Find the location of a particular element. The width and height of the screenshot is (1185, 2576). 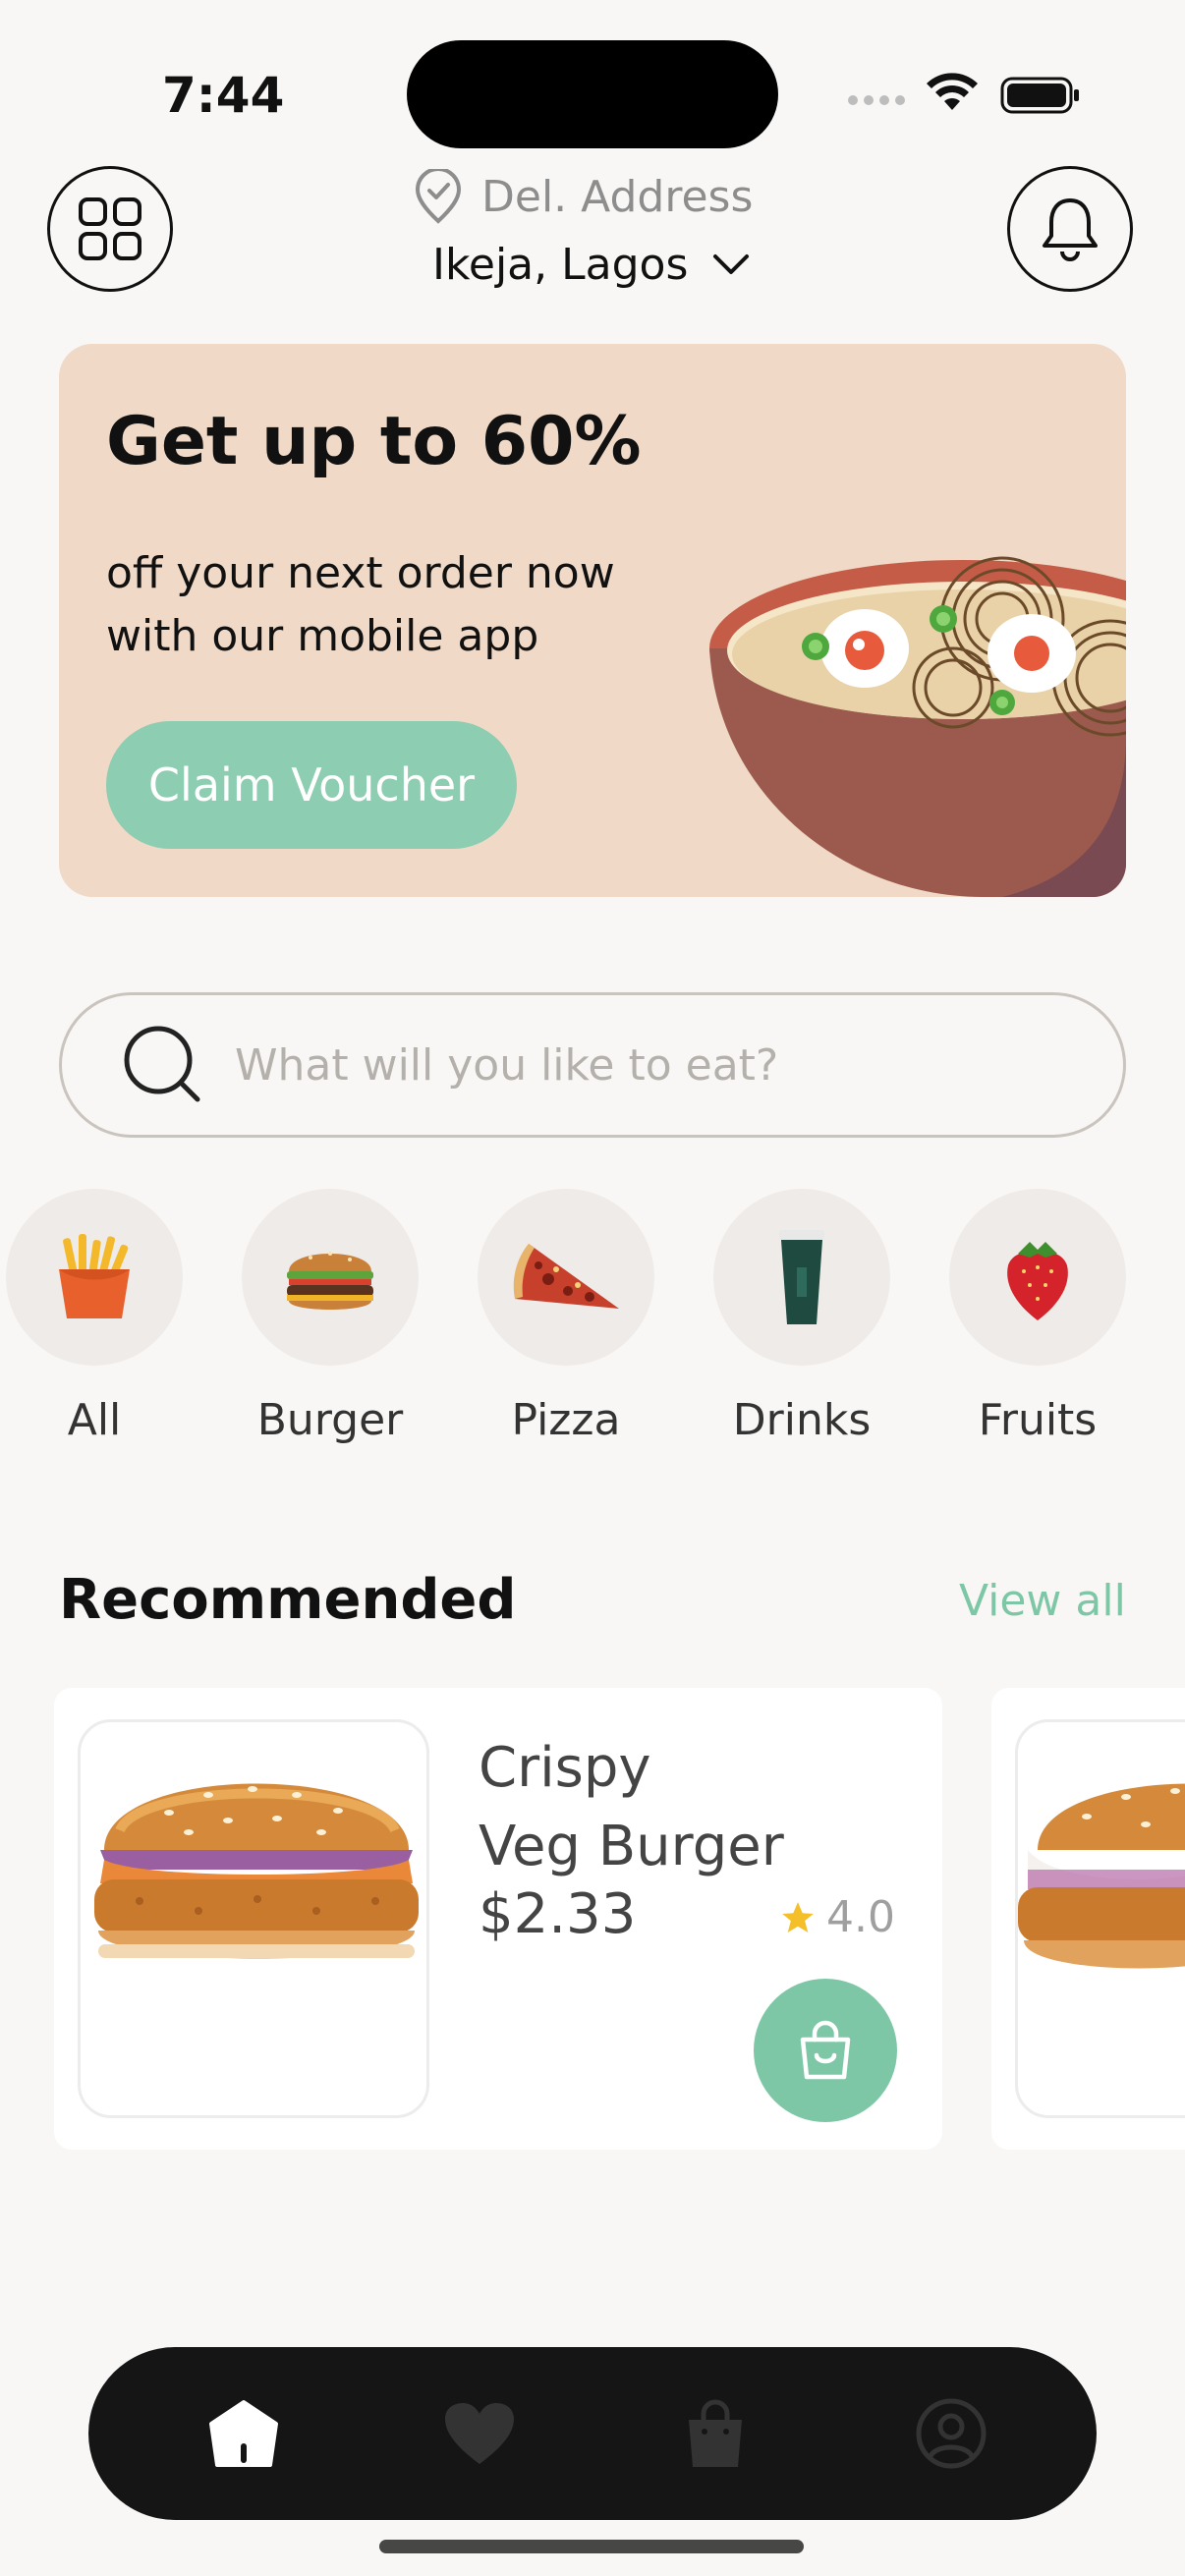

search-icon is located at coordinates (162, 1064).